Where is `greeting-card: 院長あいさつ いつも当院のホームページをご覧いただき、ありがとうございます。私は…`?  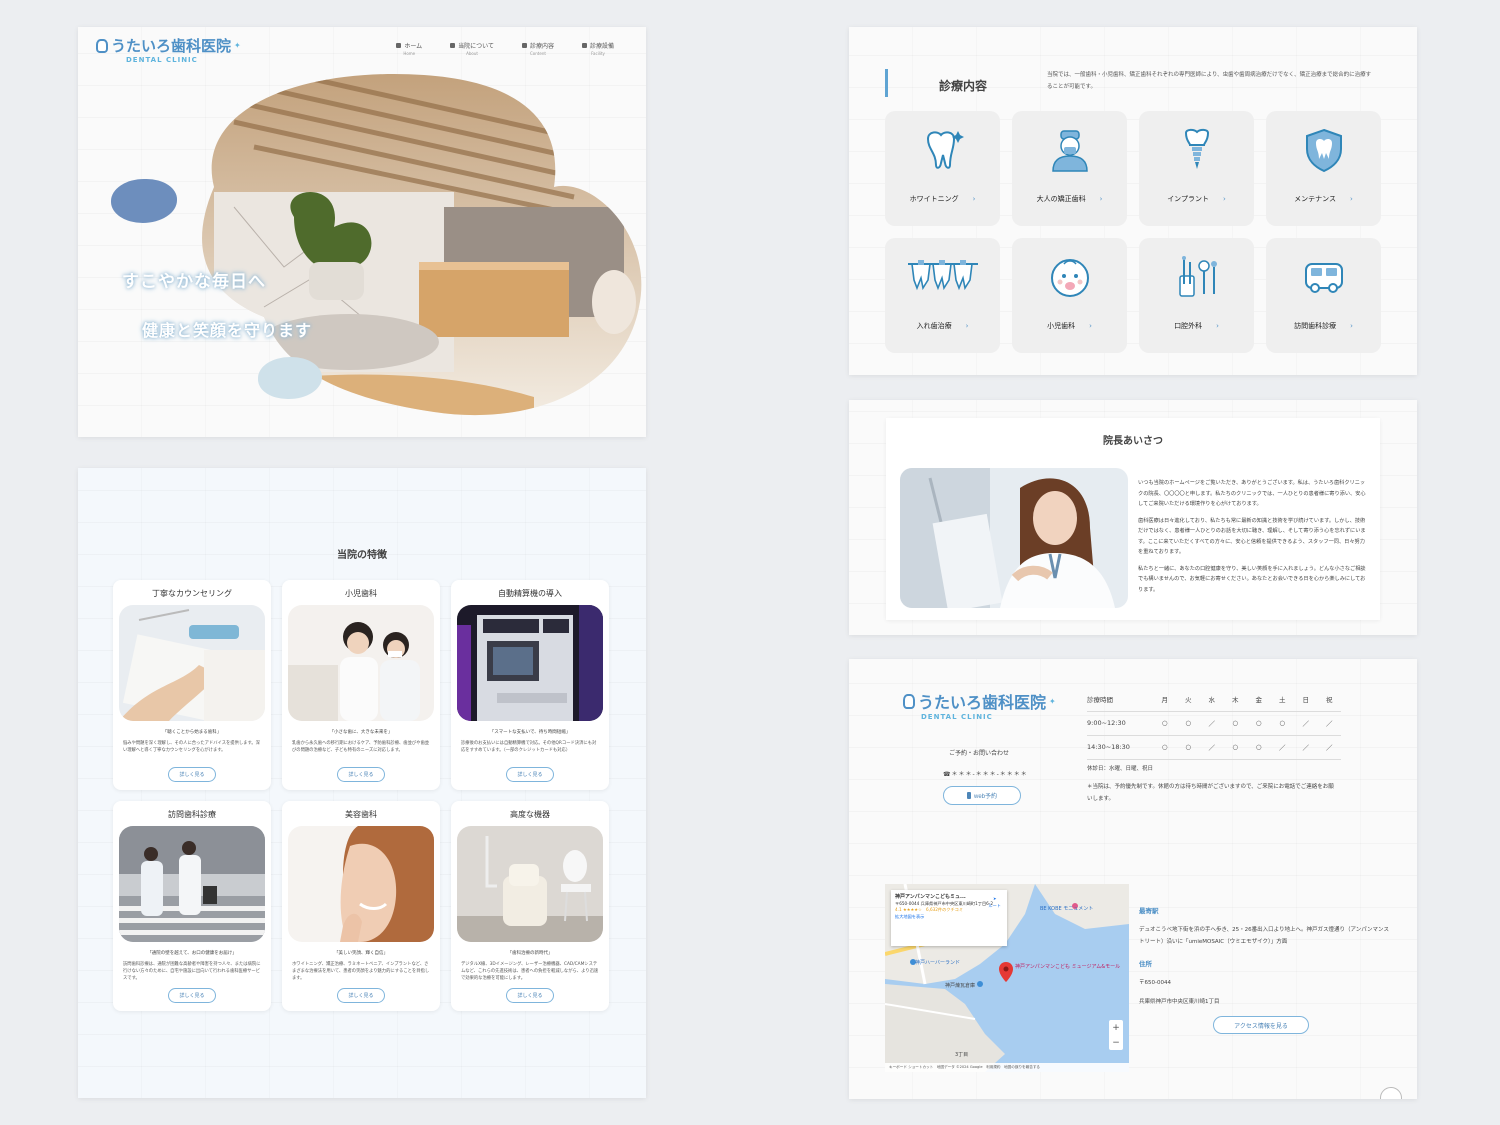
greeting-card: 院長あいさつ いつも当院のホームページをご覧いただき、ありがとうございます。私は… is located at coordinates (1133, 519).